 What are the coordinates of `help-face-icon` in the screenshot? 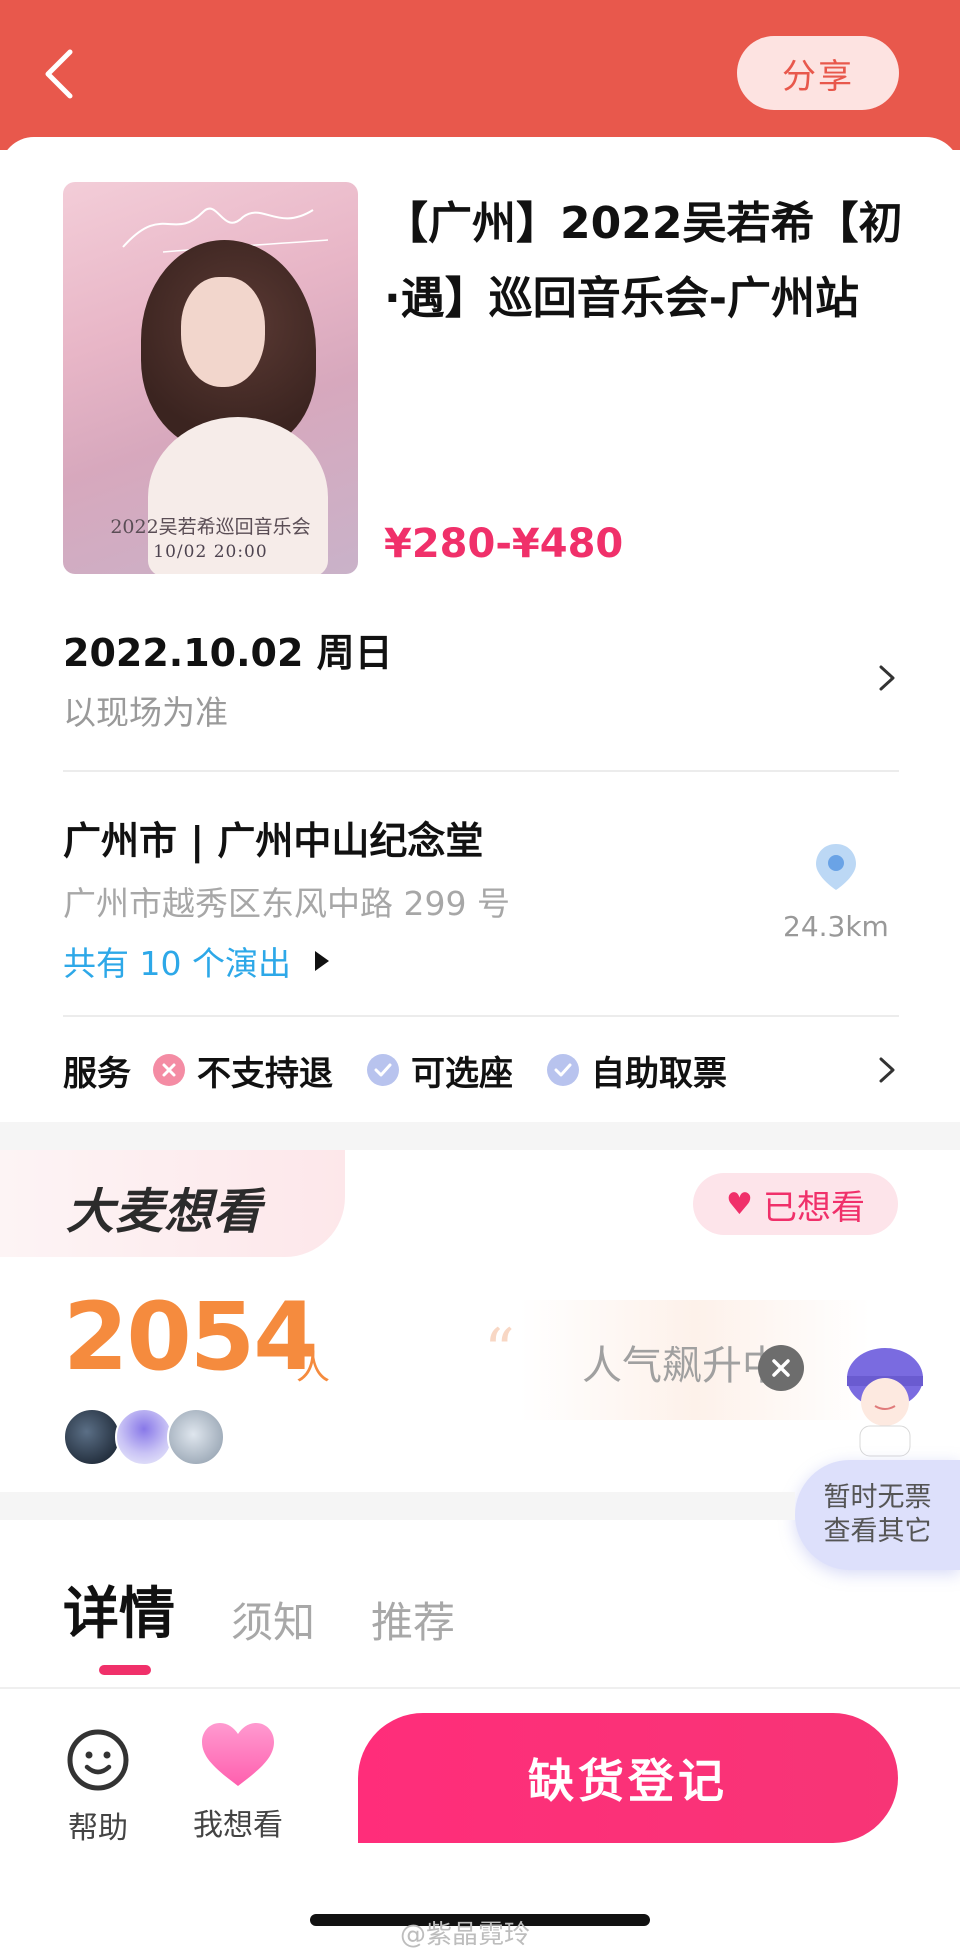 It's located at (98, 1760).